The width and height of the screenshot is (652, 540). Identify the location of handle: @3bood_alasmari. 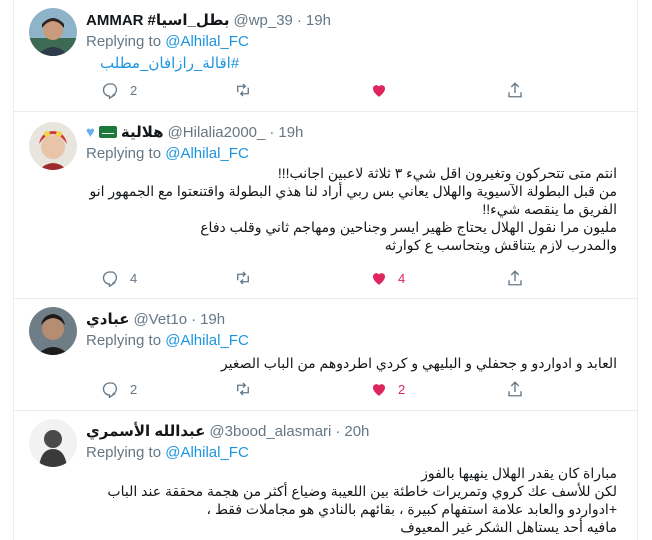
(270, 431).